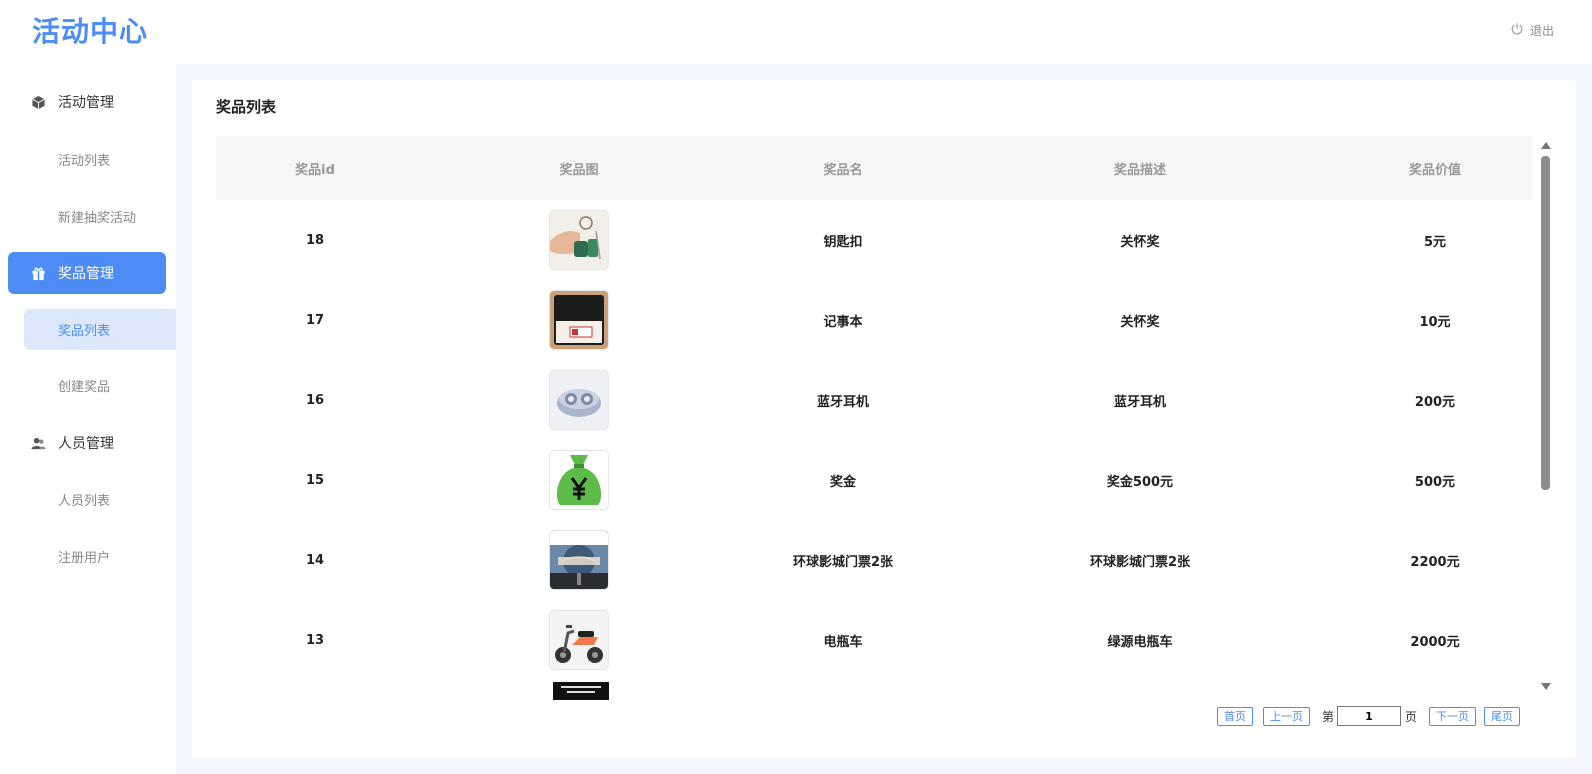 The image size is (1592, 774). Describe the element at coordinates (796, 32) in the screenshot. I see `top-bar: 活动中心 退出` at that location.